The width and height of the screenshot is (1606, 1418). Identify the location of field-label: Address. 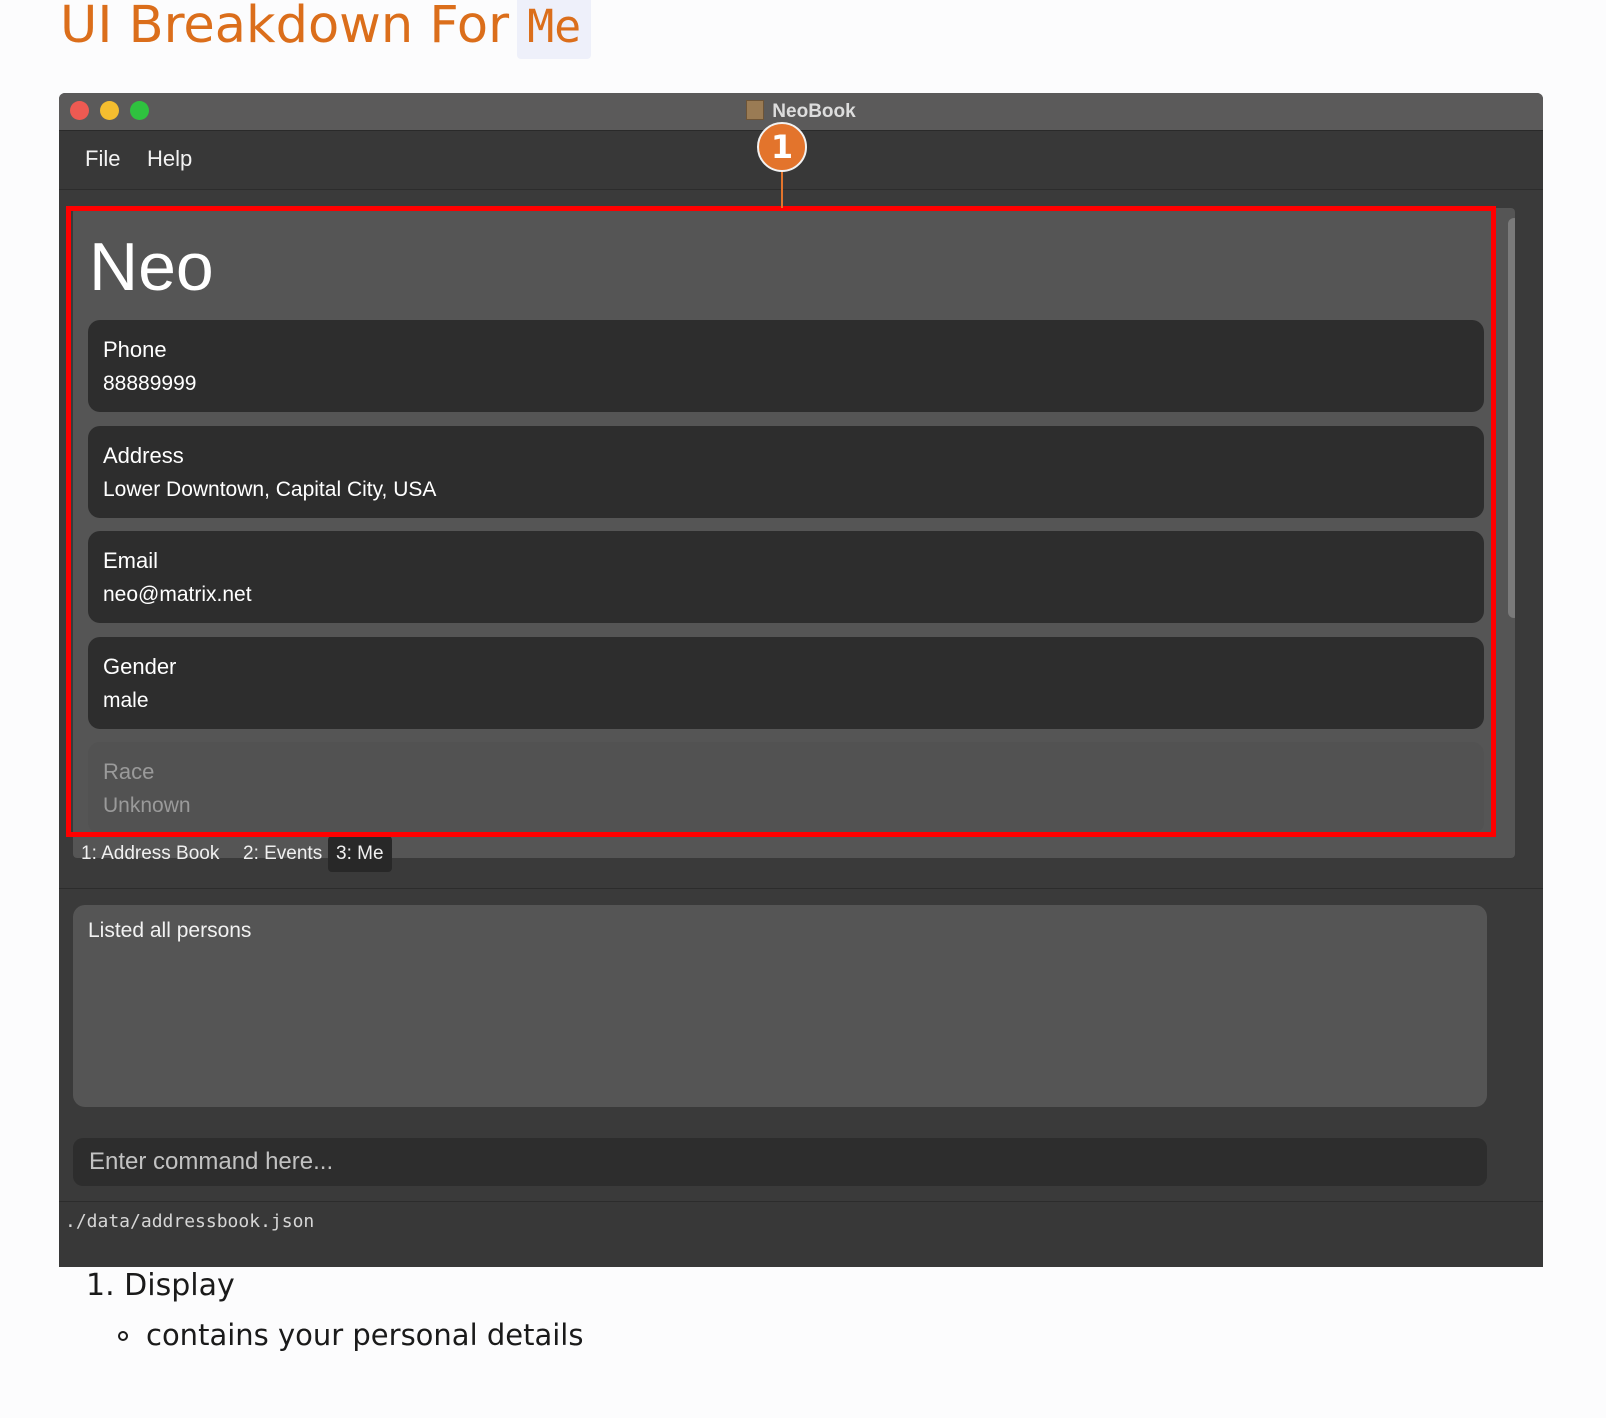
(143, 455).